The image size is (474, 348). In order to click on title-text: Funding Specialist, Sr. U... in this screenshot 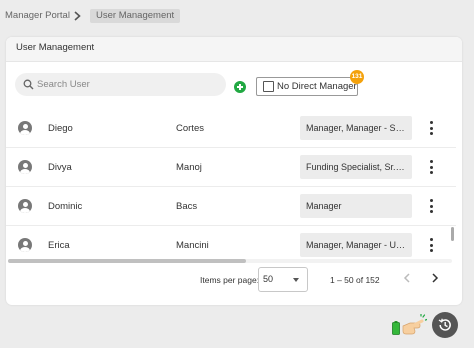, I will do `click(356, 167)`.